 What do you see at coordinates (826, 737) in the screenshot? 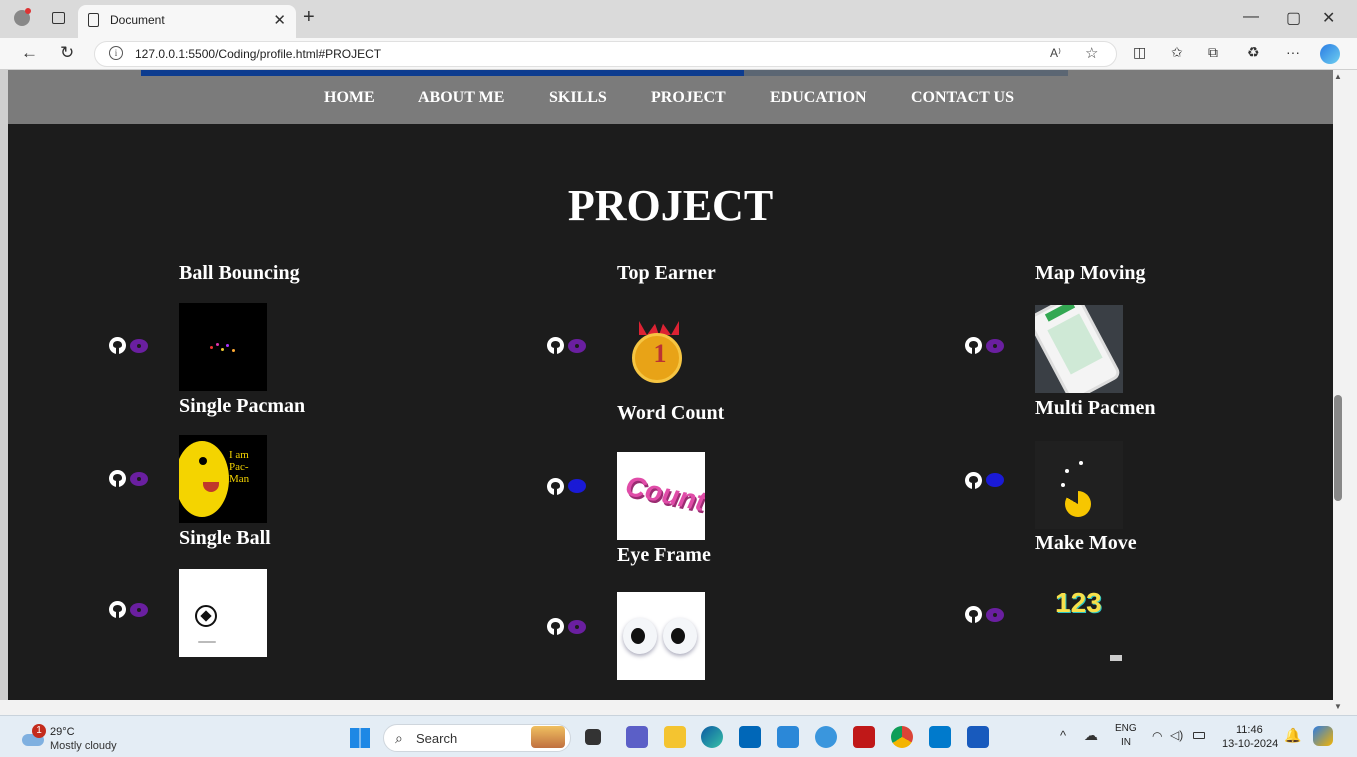
I see `photos-icon` at bounding box center [826, 737].